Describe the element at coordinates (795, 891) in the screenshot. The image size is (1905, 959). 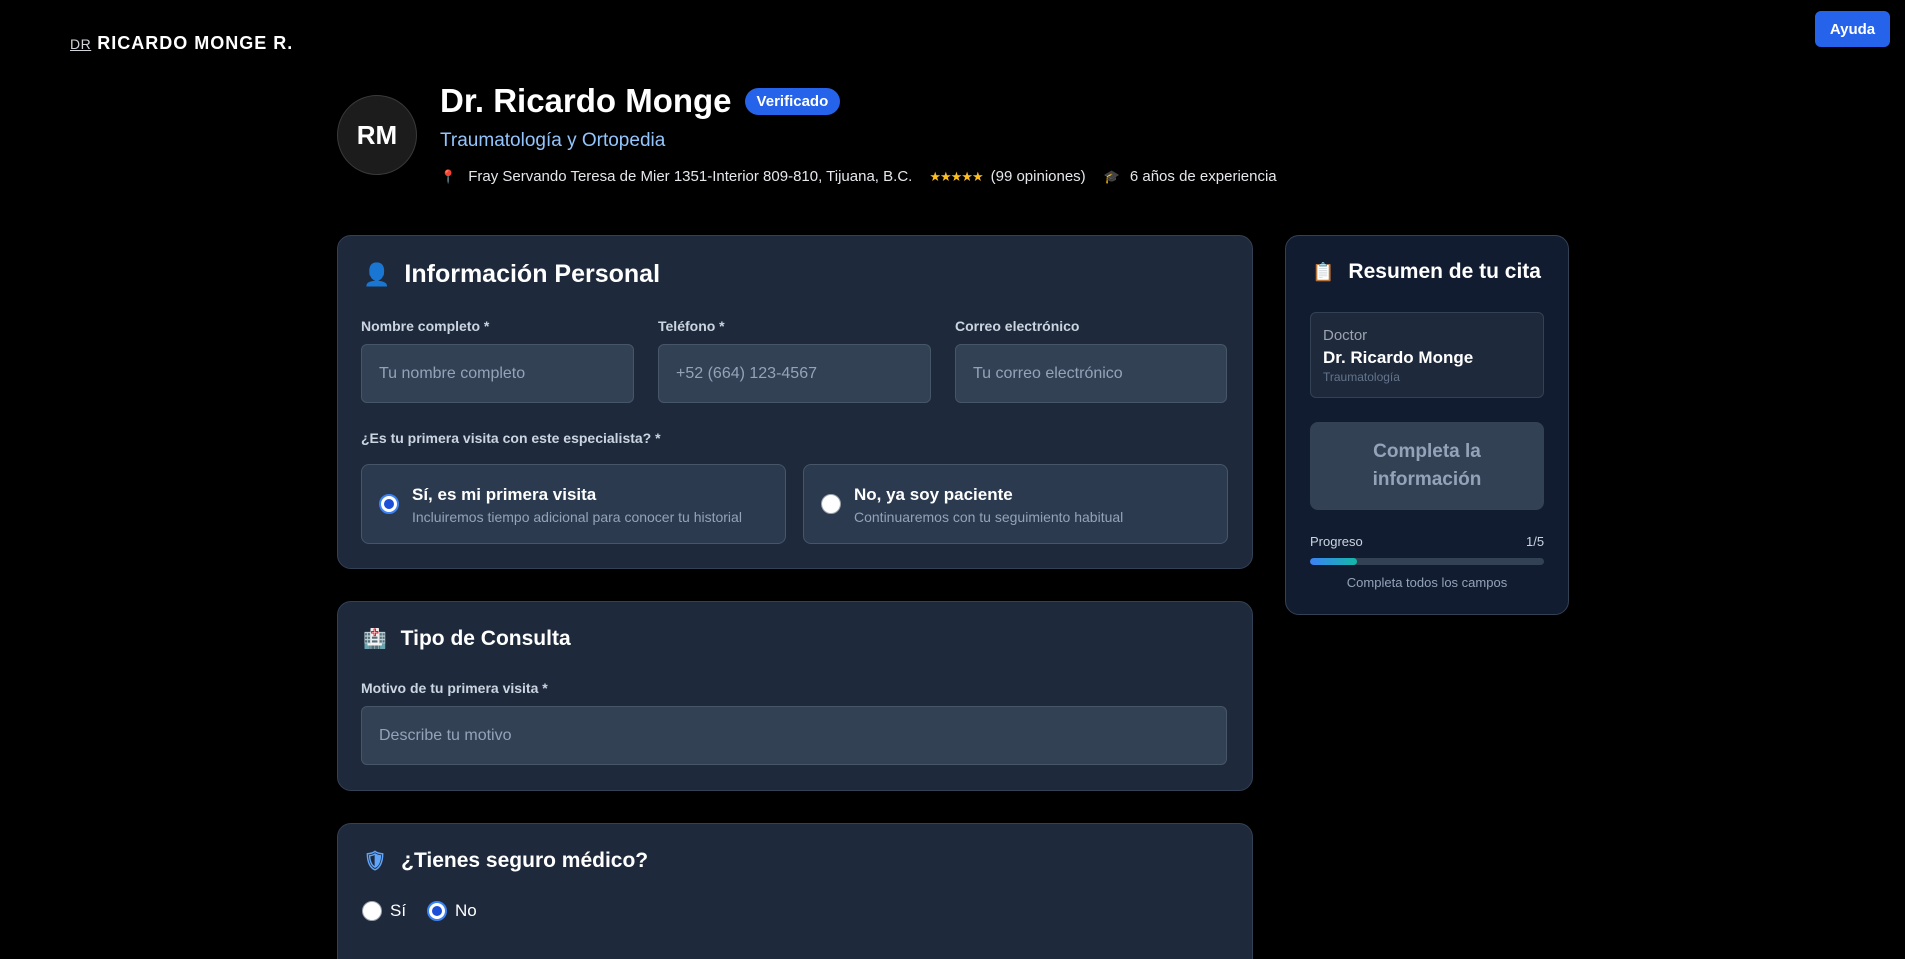
I see `insurance-card` at that location.